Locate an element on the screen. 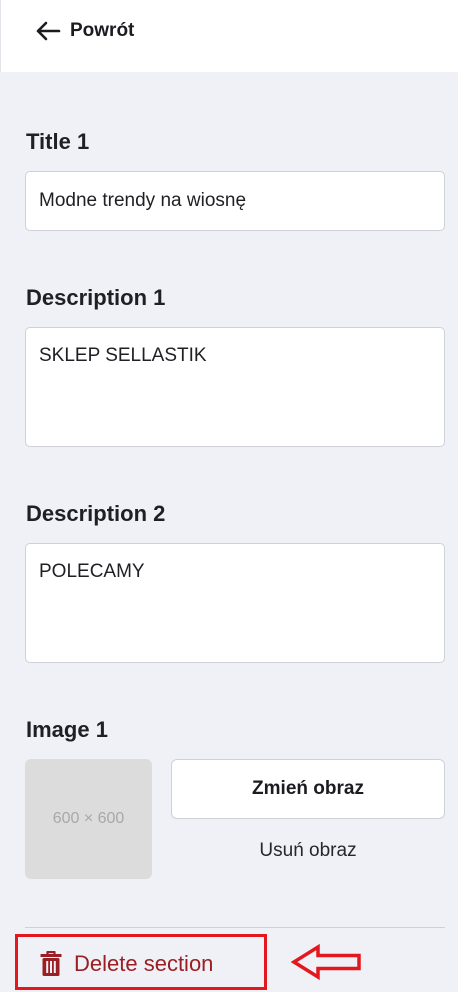 The image size is (458, 992). back-button: Powrót is located at coordinates (84, 31).